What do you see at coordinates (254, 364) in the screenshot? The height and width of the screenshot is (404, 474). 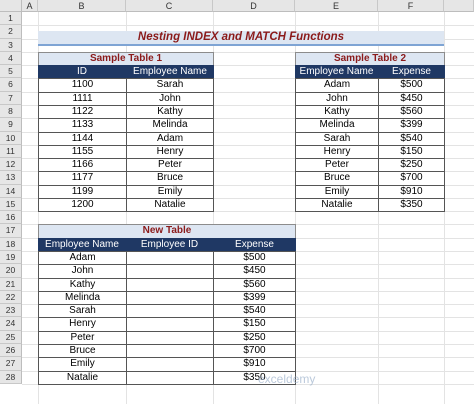 I see `table3-cell: $910` at bounding box center [254, 364].